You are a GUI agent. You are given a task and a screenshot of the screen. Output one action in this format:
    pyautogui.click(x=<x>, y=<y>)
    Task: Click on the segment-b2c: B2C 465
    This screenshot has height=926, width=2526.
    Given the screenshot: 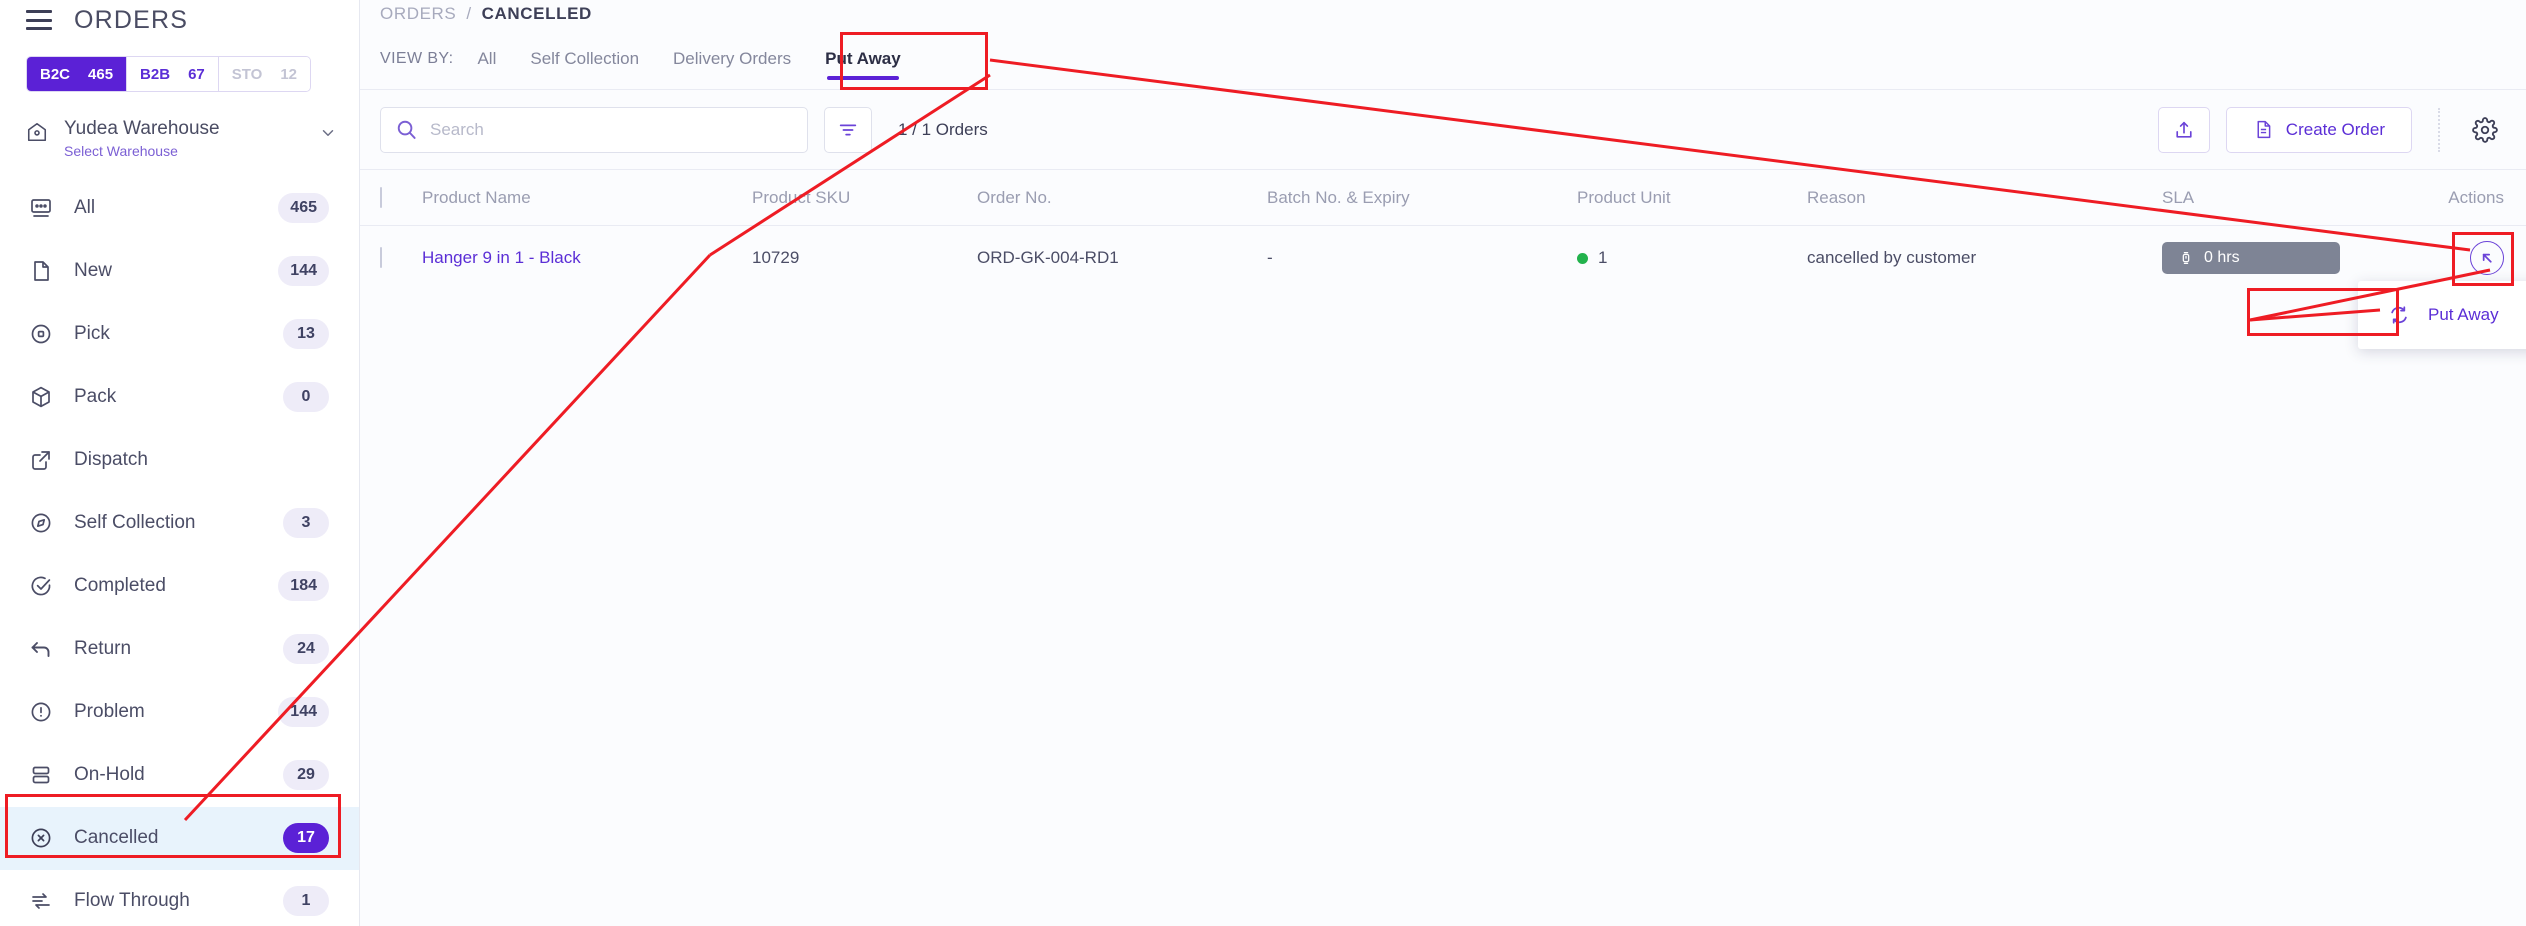 What is the action you would take?
    pyautogui.click(x=77, y=74)
    